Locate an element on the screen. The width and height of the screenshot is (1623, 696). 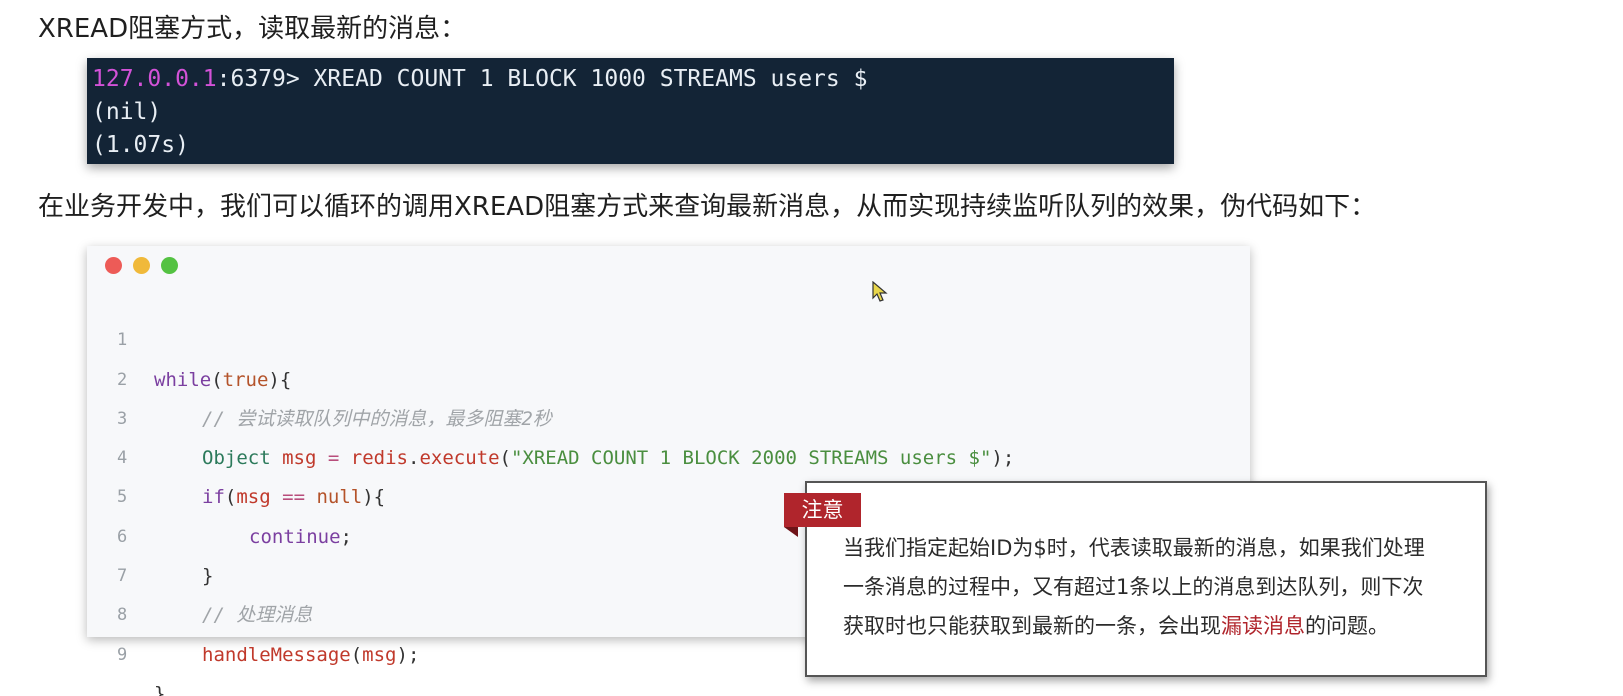
literal-null: null is located at coordinates (339, 497).